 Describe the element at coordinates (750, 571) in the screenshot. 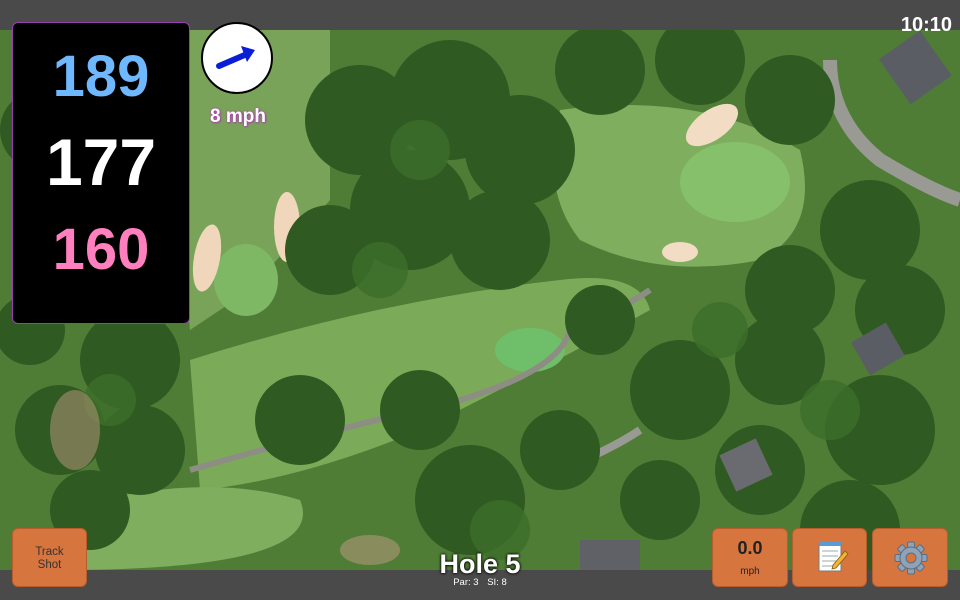

I see `speed-unit: mph` at that location.